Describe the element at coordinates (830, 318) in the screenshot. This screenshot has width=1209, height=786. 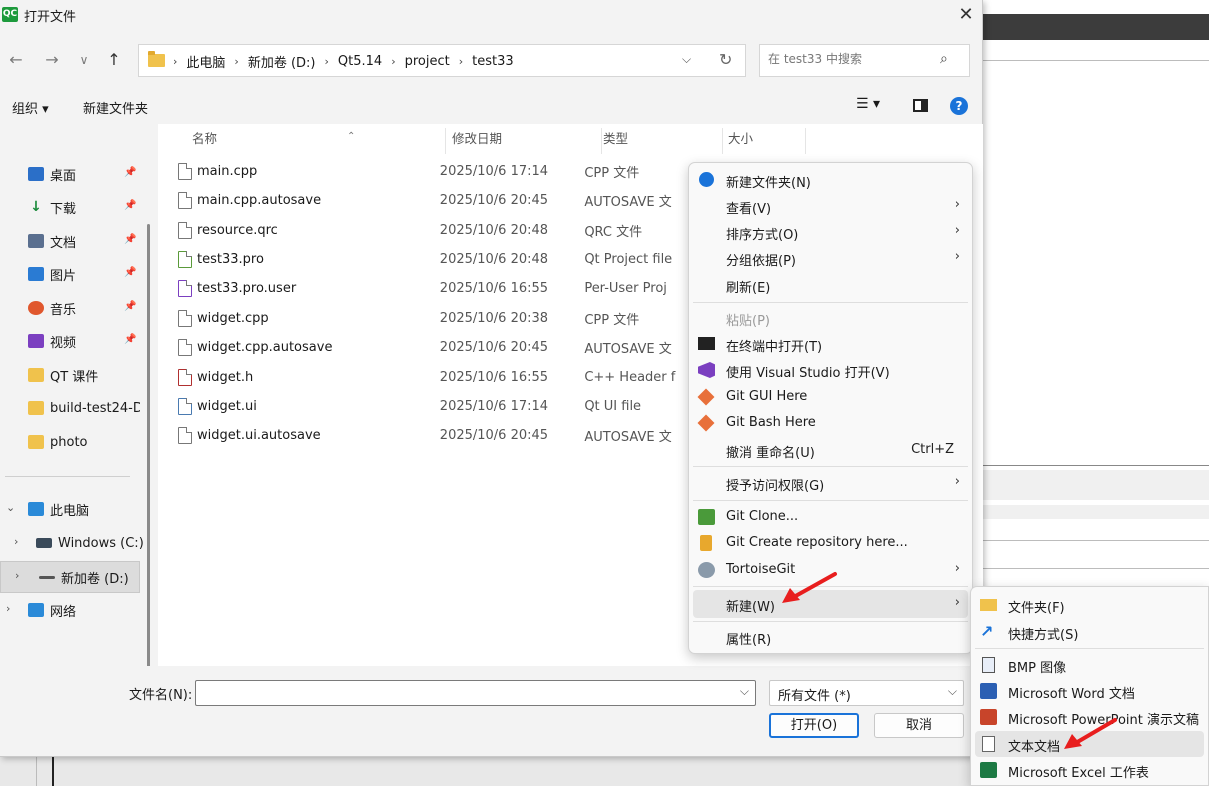
I see `menu-item-paste: 粘贴(P)` at that location.